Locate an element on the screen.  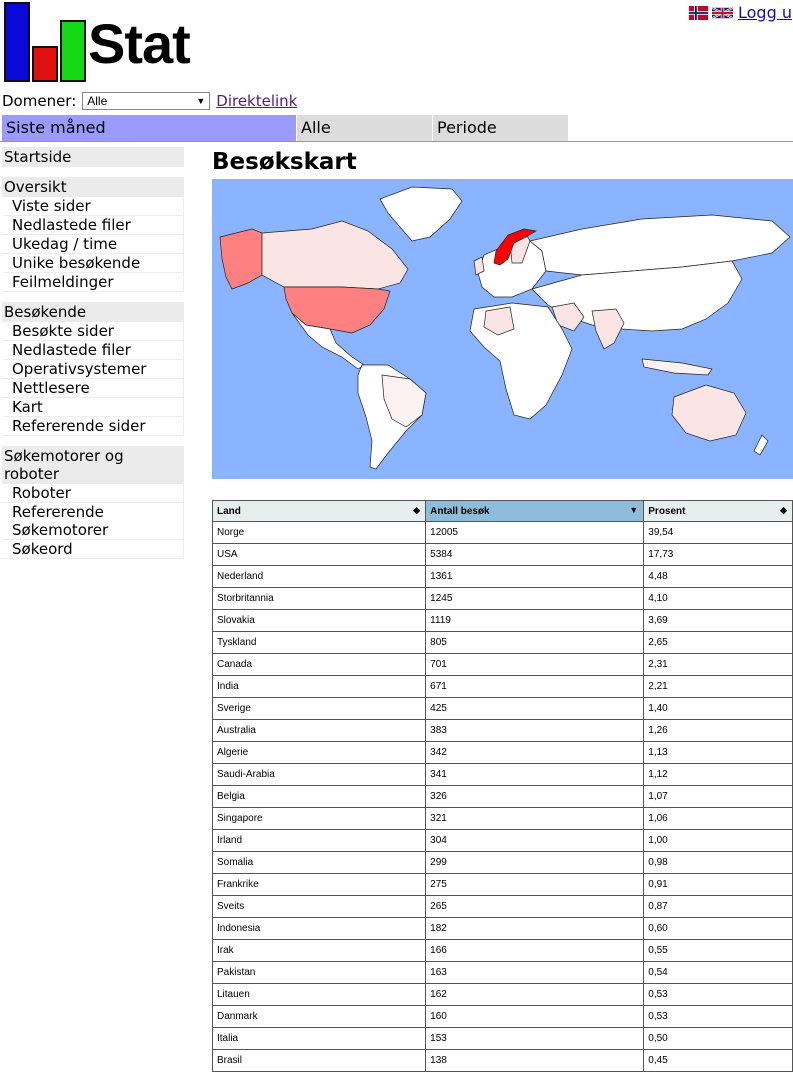
country-cell: Singapore is located at coordinates (319, 818).